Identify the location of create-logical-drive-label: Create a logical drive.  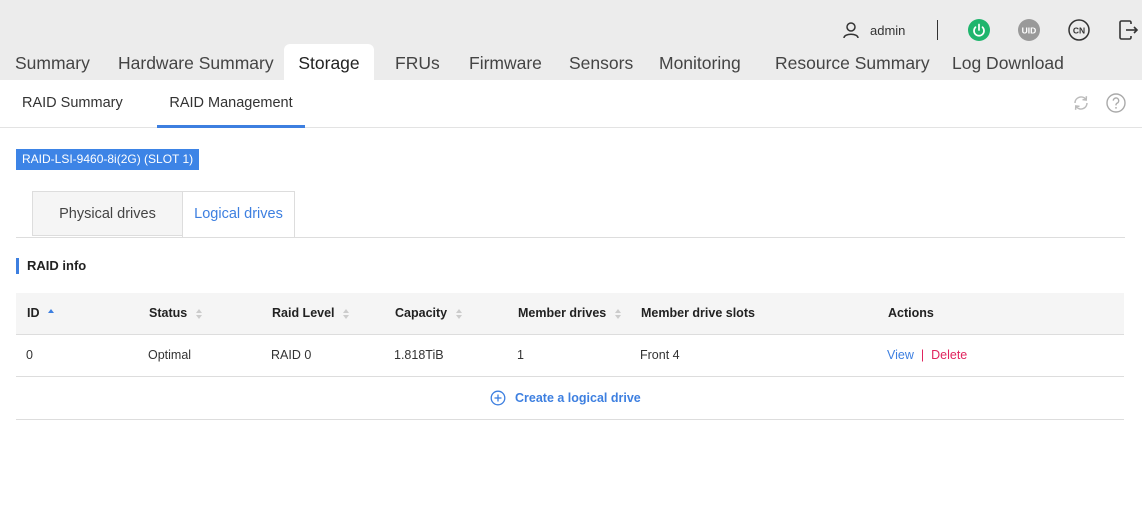
(578, 398).